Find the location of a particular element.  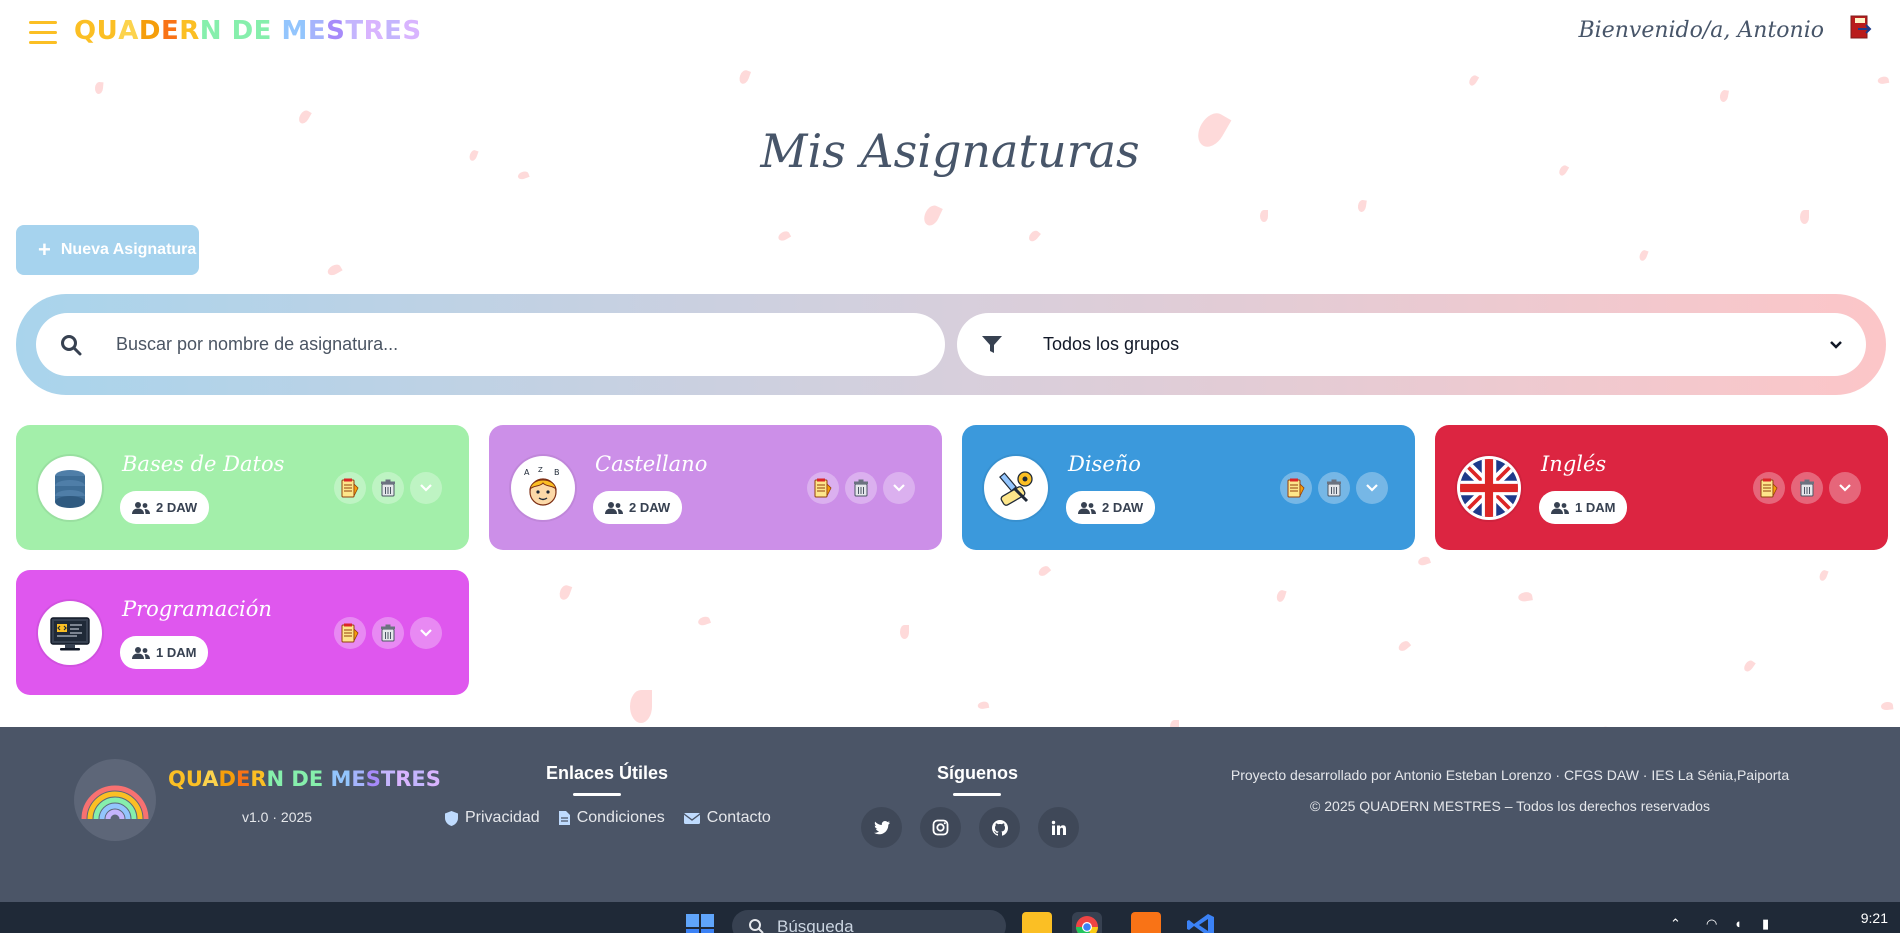

footer-brand-letter: R is located at coordinates (403, 779).